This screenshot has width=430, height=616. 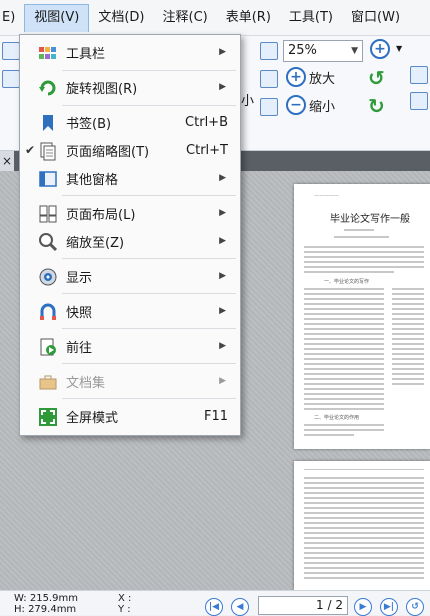 What do you see at coordinates (302, 50) in the screenshot?
I see `zoom-value: 25%` at bounding box center [302, 50].